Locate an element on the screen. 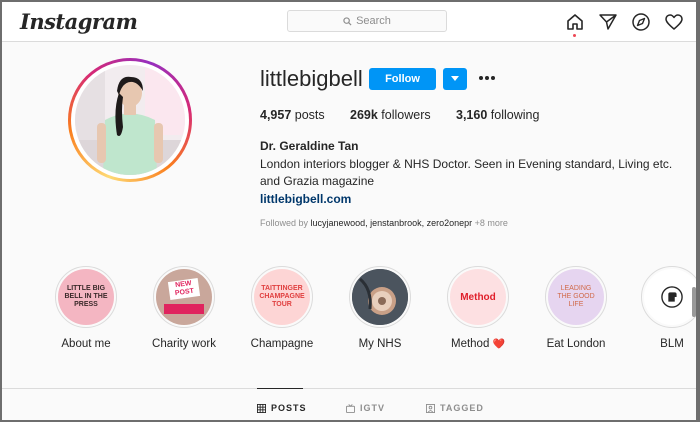  highlight-charity-work: NEW POST Charity work is located at coordinates (184, 308).